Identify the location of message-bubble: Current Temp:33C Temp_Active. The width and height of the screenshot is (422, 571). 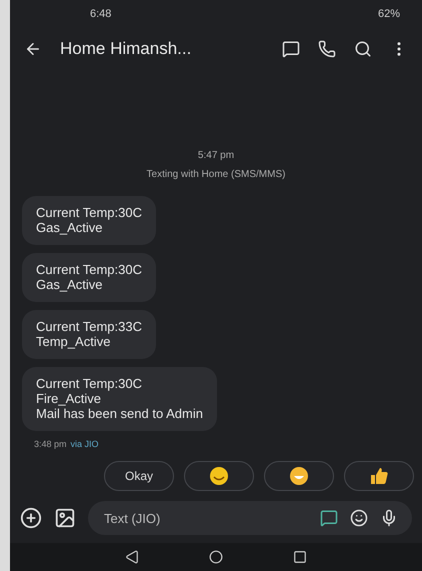
(89, 334).